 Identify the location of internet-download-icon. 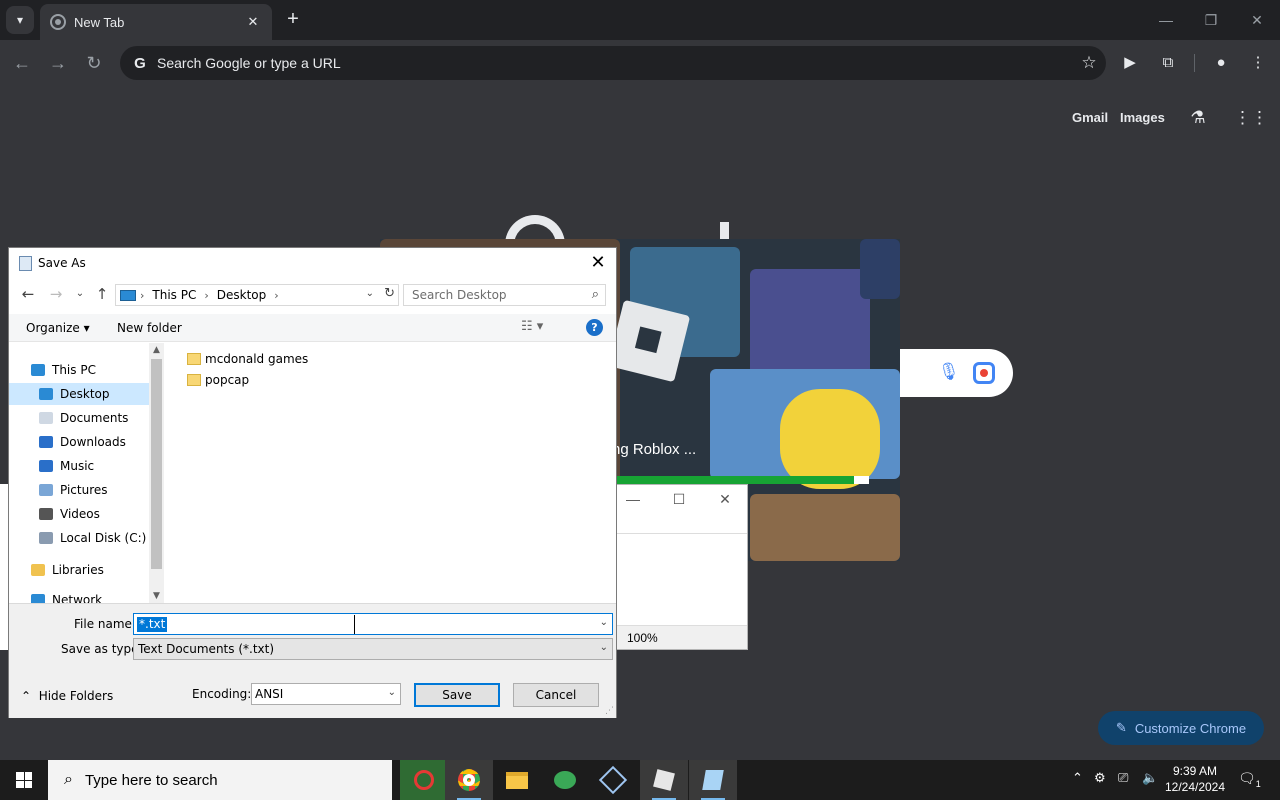
(565, 780).